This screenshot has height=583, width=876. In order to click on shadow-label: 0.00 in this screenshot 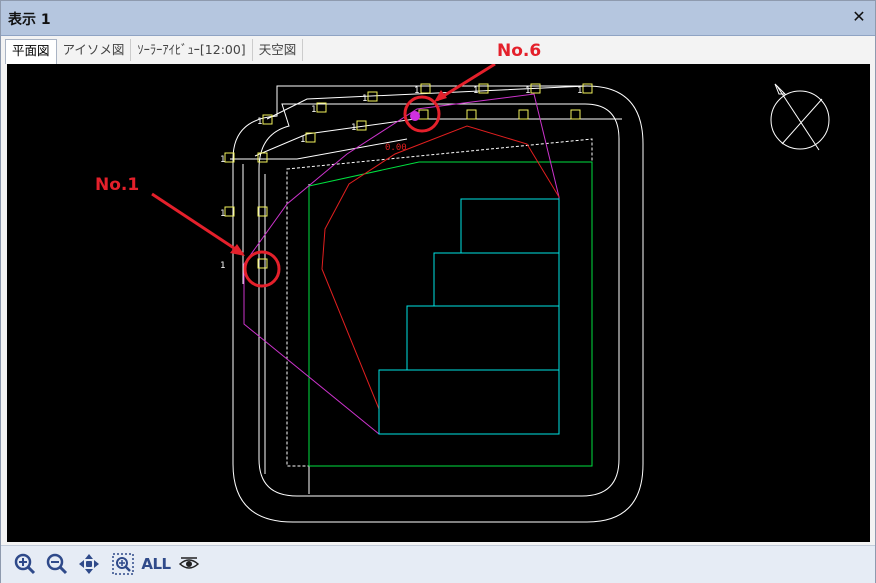, I will do `click(396, 148)`.